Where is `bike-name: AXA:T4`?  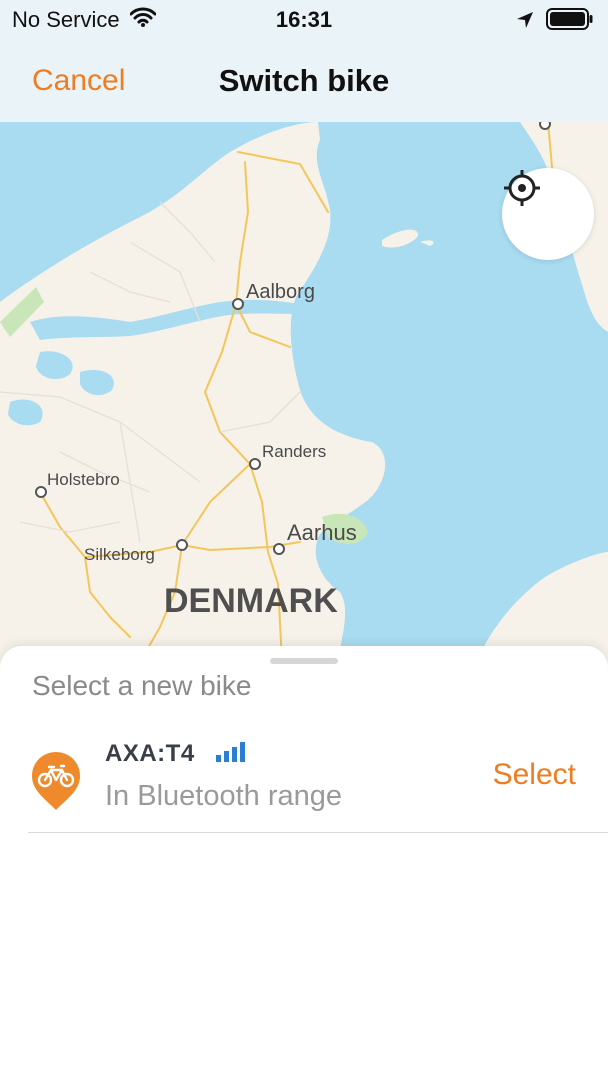
bike-name: AXA:T4 is located at coordinates (150, 753).